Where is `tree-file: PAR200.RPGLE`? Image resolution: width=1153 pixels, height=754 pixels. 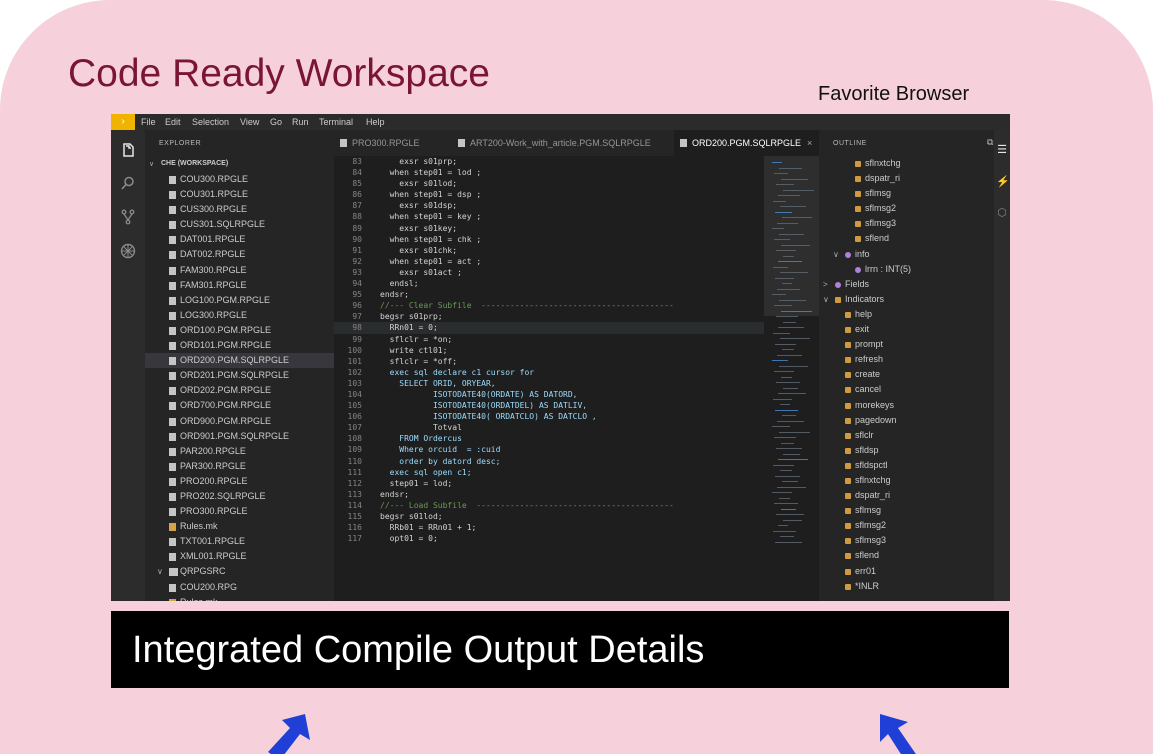 tree-file: PAR200.RPGLE is located at coordinates (239, 451).